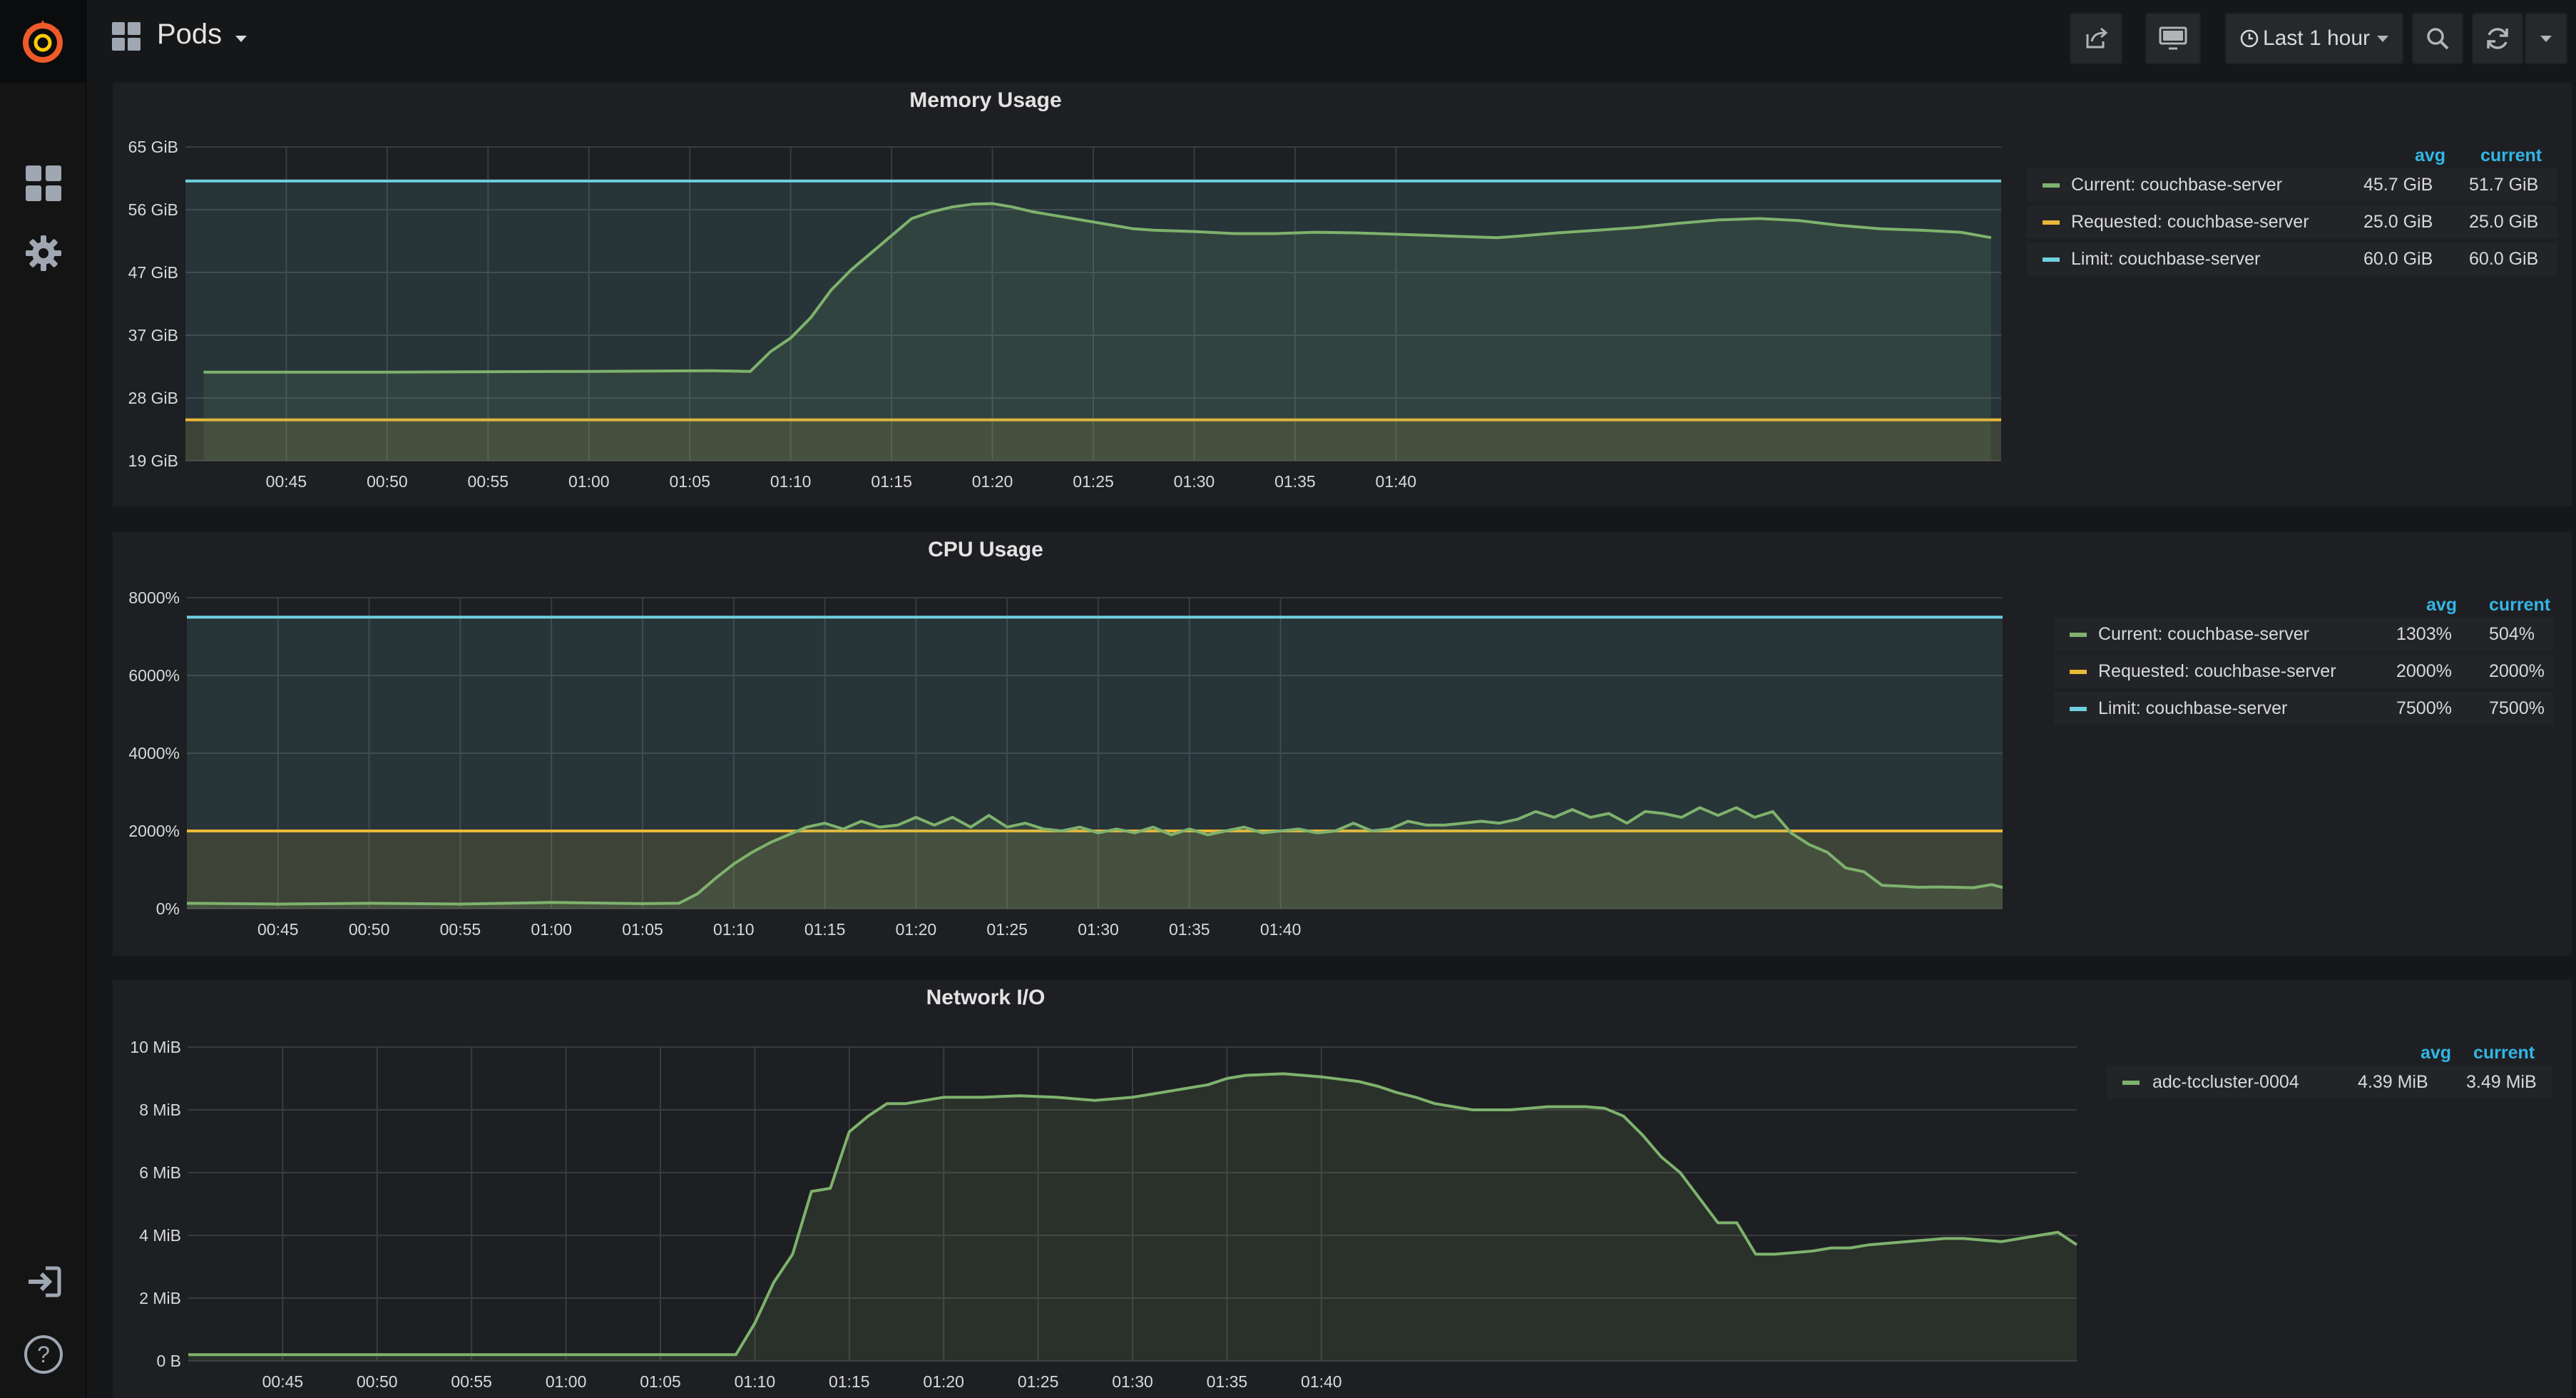 The width and height of the screenshot is (2576, 1398). What do you see at coordinates (2225, 1082) in the screenshot?
I see `legend-series-name: adc-tccluster-0004` at bounding box center [2225, 1082].